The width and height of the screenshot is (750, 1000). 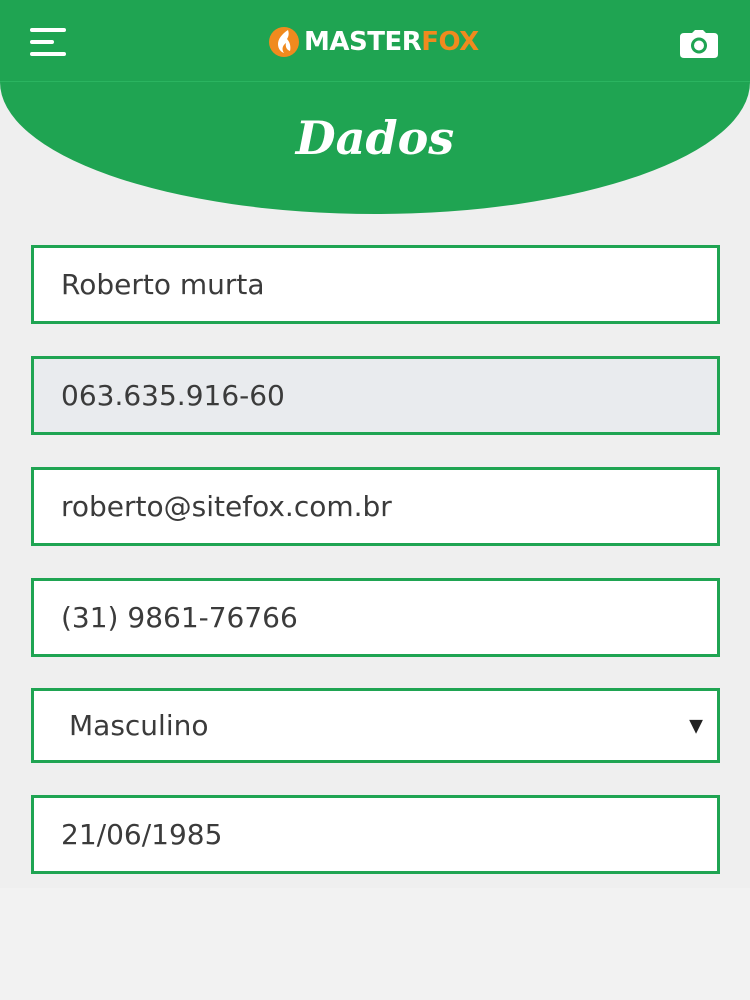 What do you see at coordinates (699, 44) in the screenshot?
I see `camera-icon` at bounding box center [699, 44].